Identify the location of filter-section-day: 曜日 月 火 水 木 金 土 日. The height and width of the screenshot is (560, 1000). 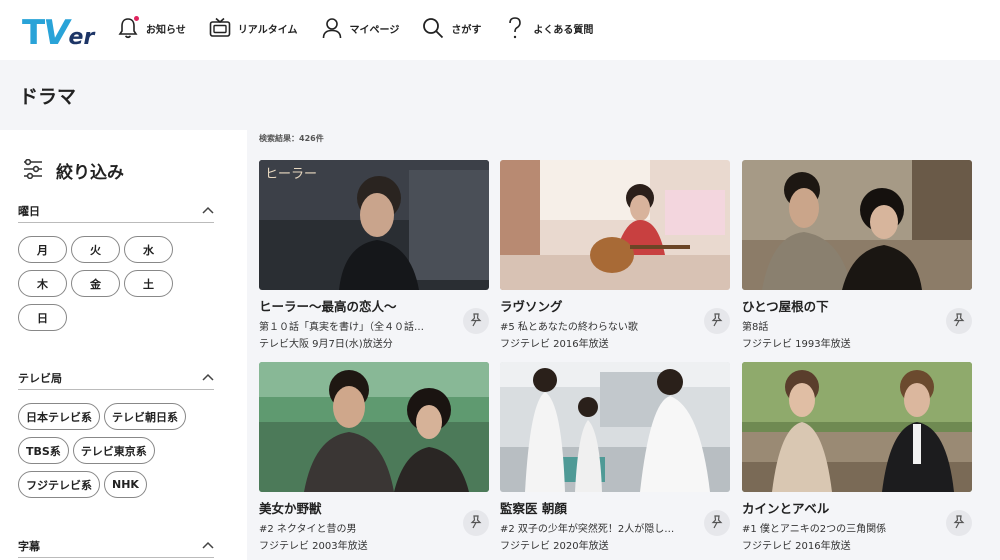
(116, 268).